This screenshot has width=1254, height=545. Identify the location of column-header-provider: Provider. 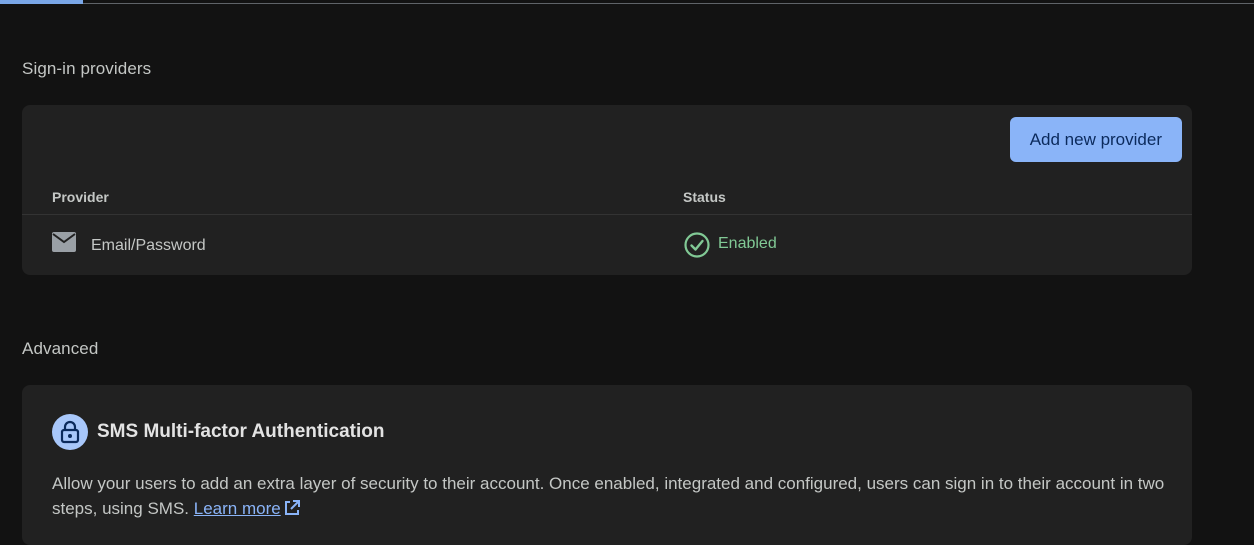
(80, 197).